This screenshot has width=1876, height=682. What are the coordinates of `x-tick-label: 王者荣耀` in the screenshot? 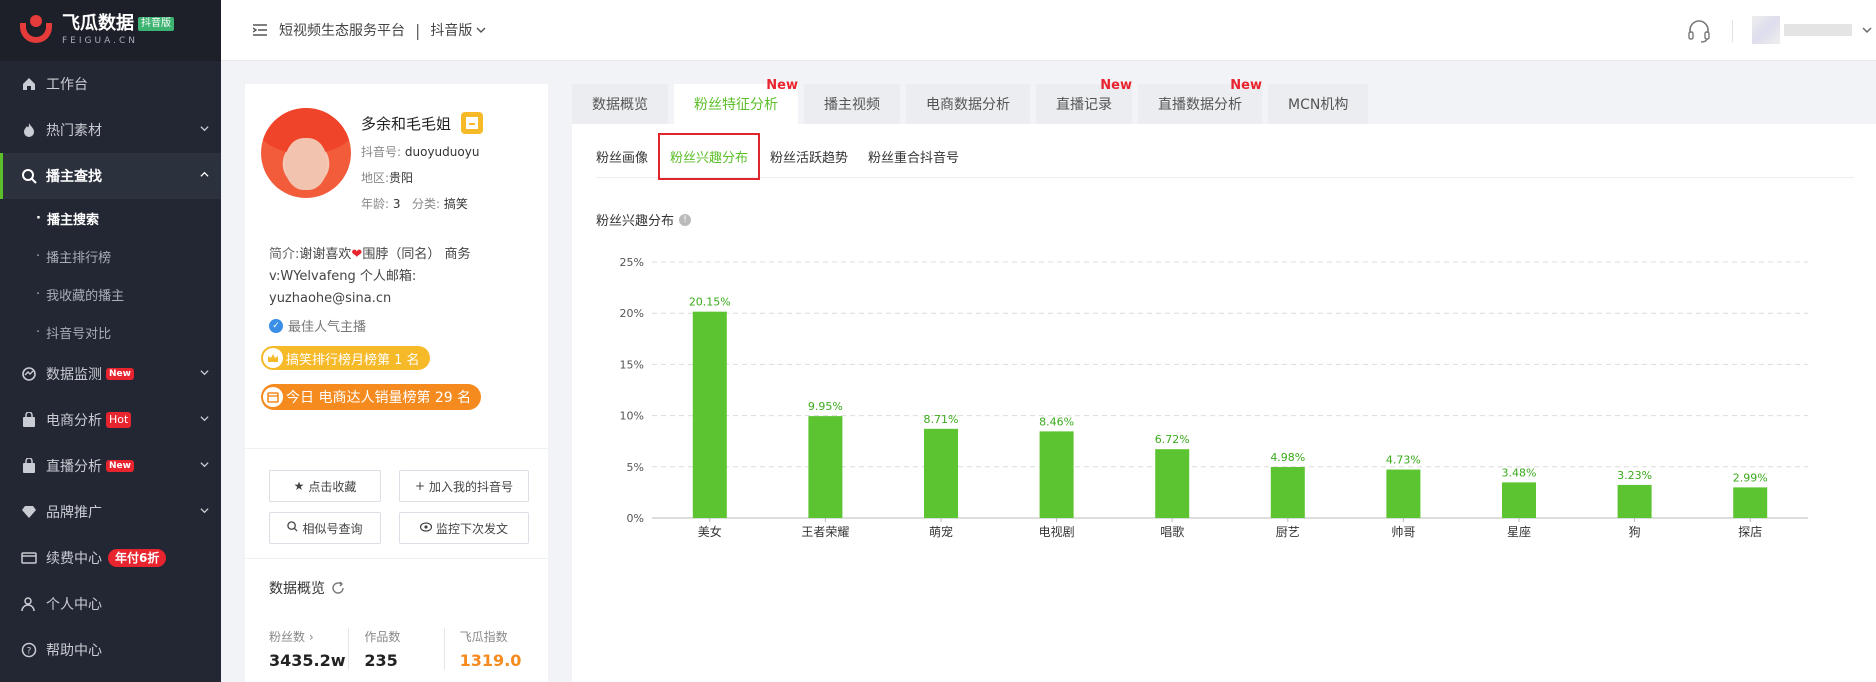 It's located at (825, 532).